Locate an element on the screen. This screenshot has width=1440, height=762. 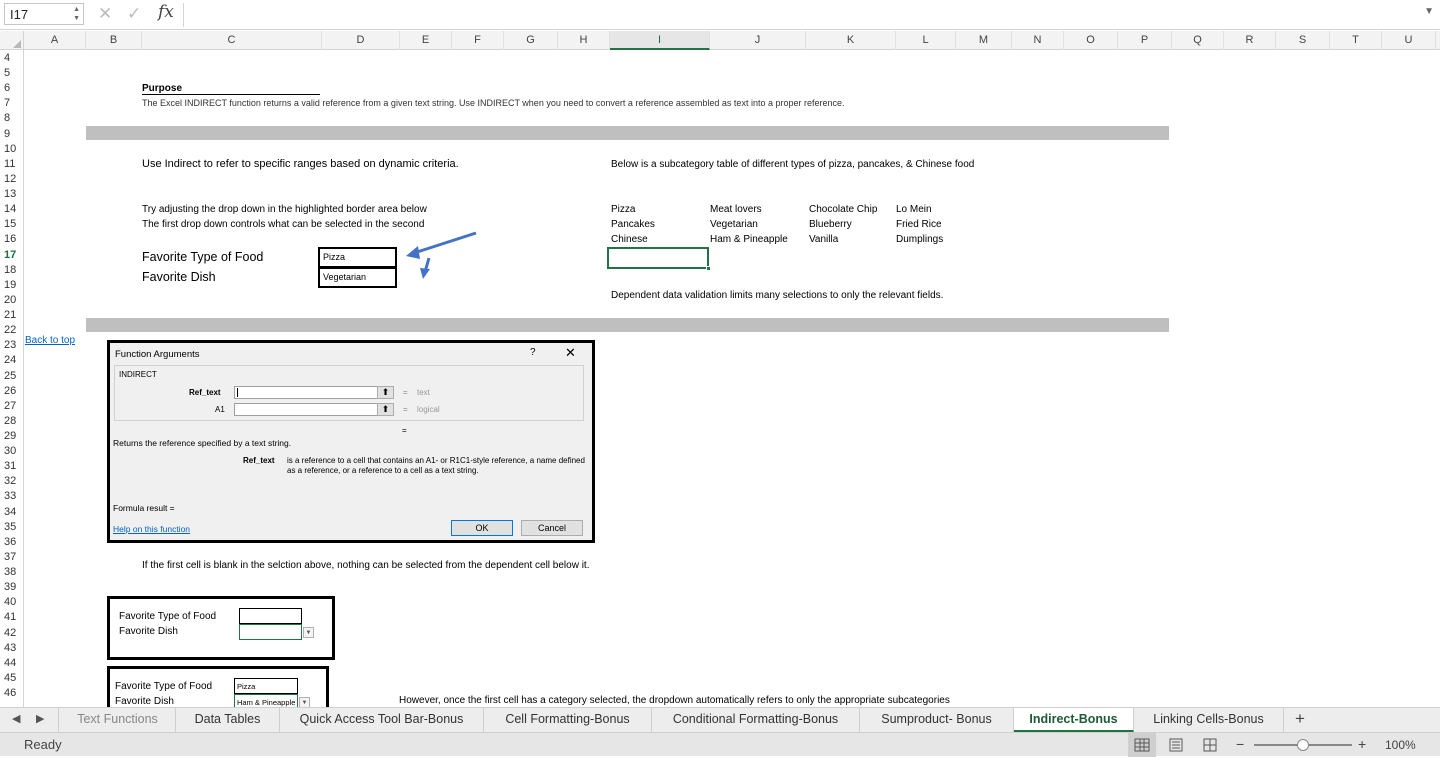
column-header-m: M is located at coordinates (984, 40).